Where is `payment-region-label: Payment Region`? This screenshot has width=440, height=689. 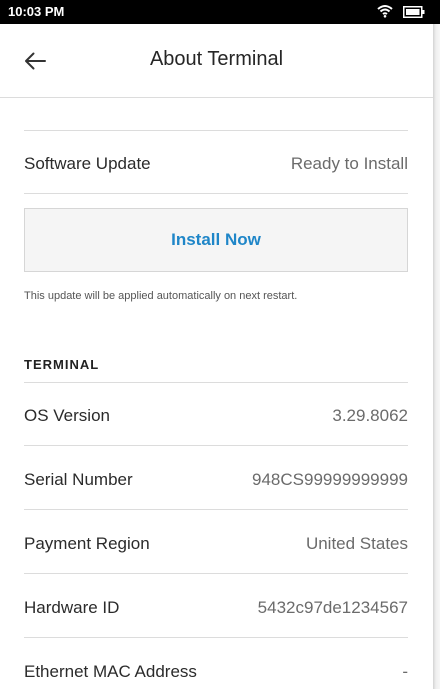 payment-region-label: Payment Region is located at coordinates (87, 543).